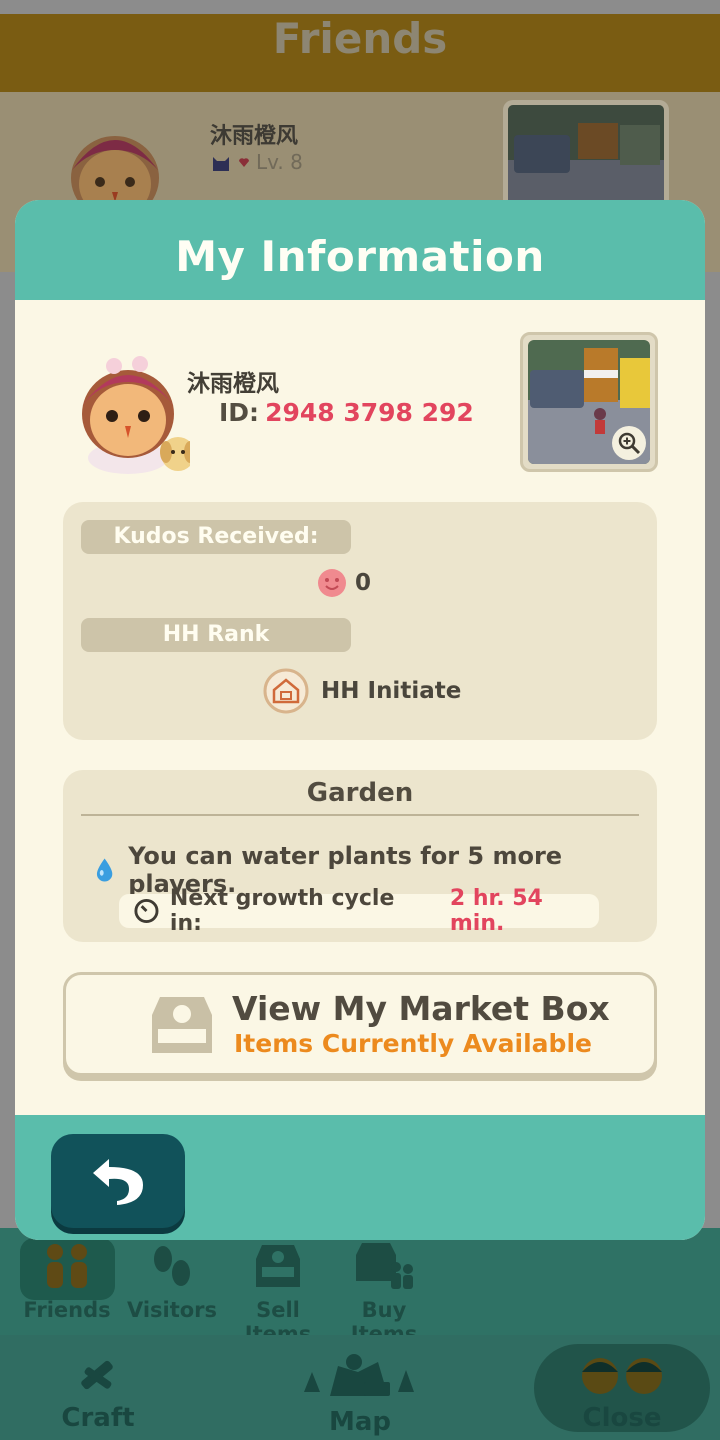  I want to click on tab-friends-label: Friends, so click(67, 1310).